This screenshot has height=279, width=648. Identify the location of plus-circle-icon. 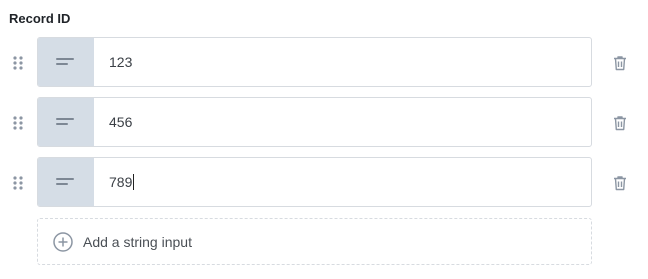
(63, 241).